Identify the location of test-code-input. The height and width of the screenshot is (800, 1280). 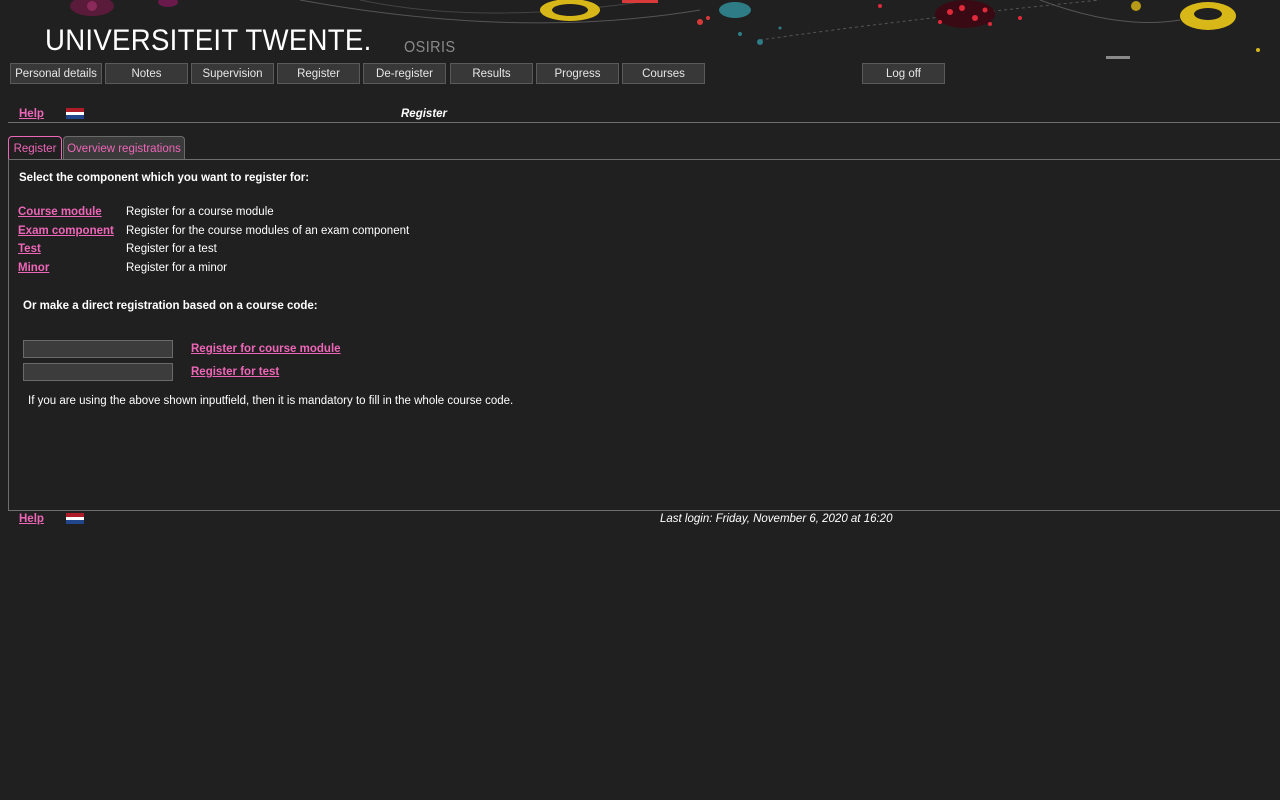
(98, 372).